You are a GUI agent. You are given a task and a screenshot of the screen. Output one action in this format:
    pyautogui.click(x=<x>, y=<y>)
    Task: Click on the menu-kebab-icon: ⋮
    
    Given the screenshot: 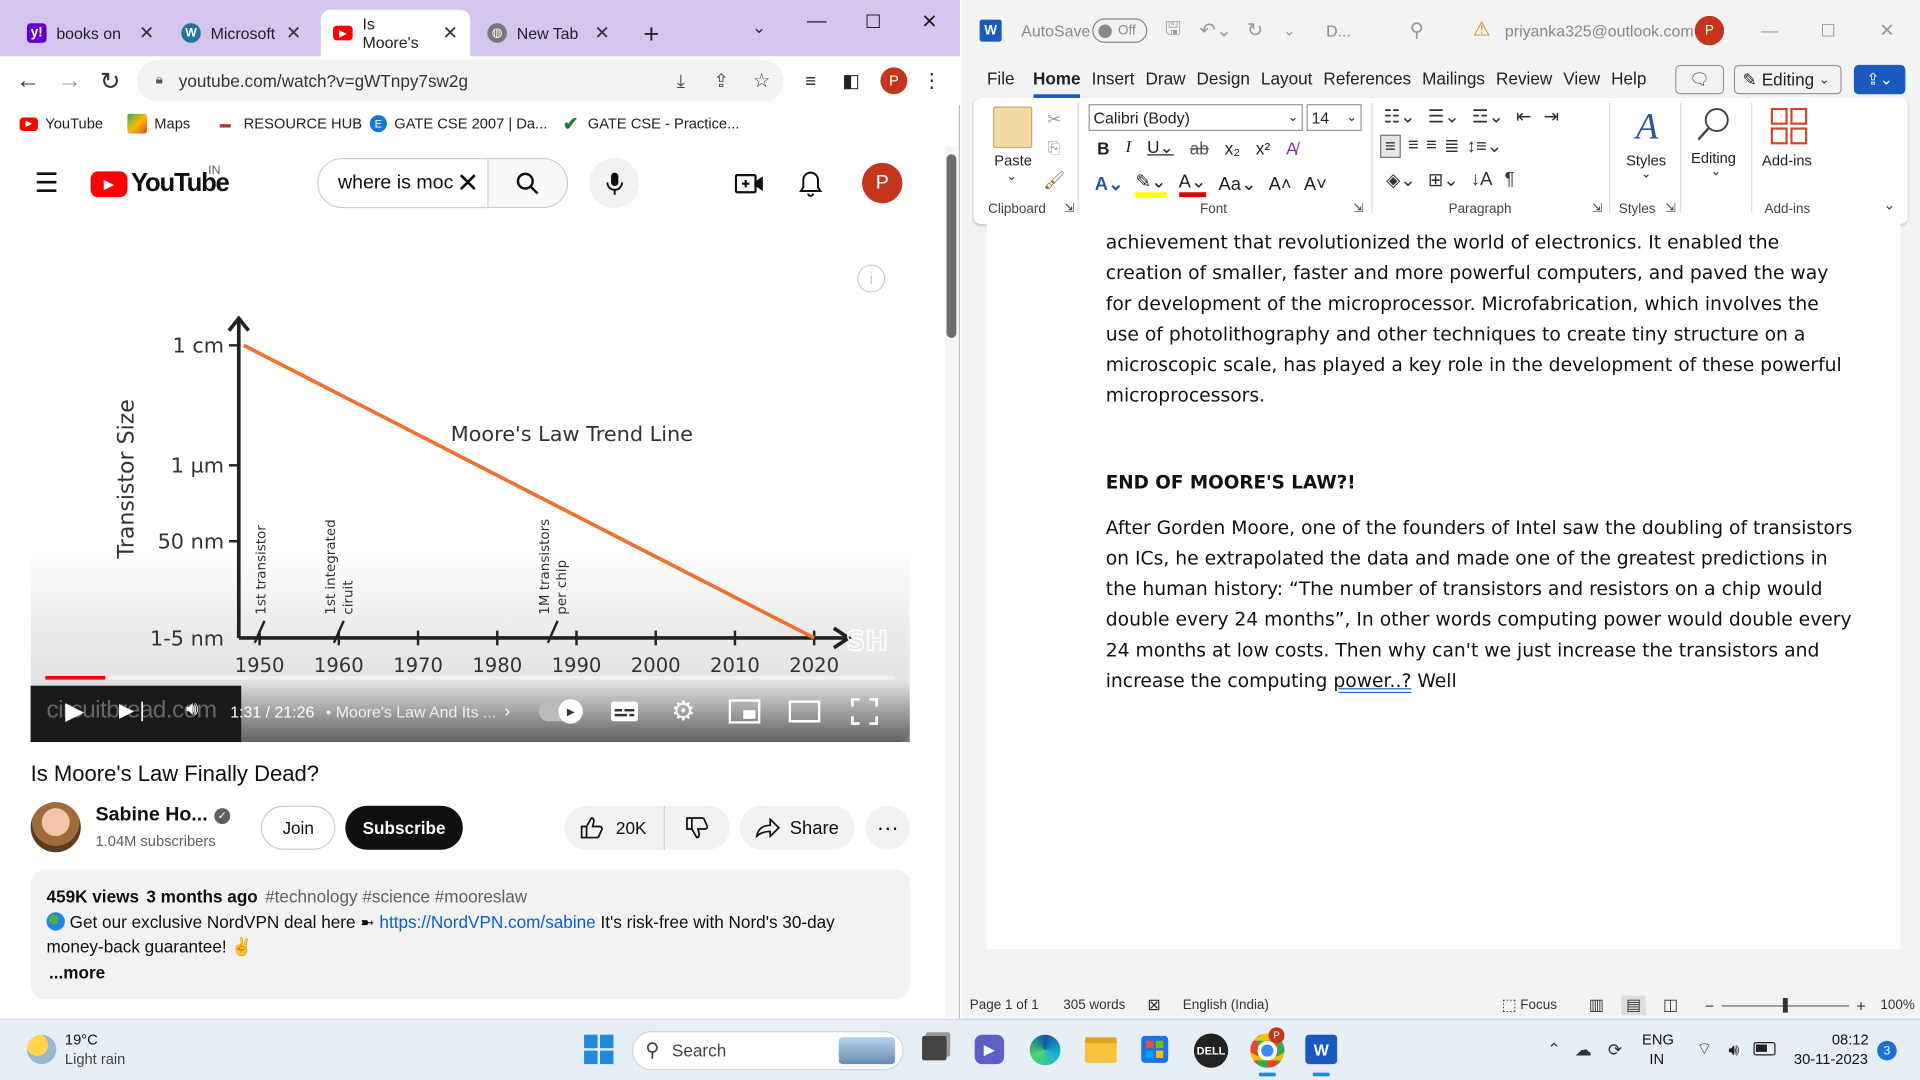 What is the action you would take?
    pyautogui.click(x=932, y=80)
    